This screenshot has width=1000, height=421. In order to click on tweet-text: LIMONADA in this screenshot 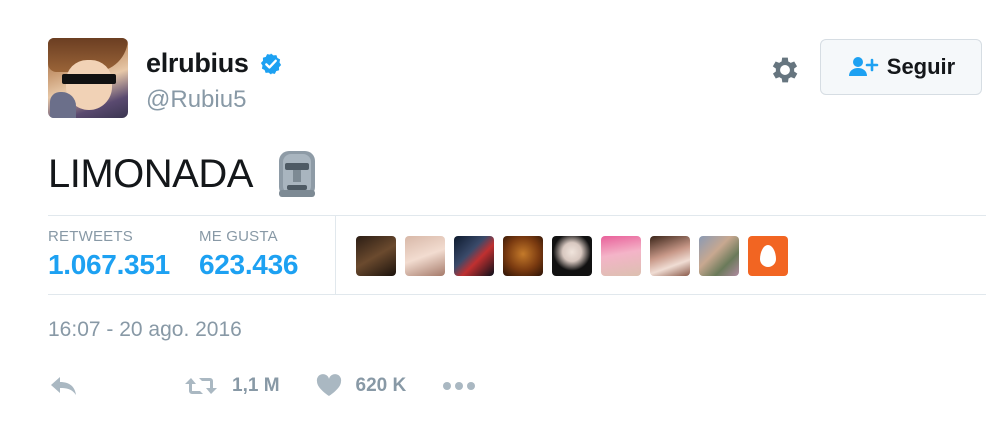, I will do `click(183, 174)`.